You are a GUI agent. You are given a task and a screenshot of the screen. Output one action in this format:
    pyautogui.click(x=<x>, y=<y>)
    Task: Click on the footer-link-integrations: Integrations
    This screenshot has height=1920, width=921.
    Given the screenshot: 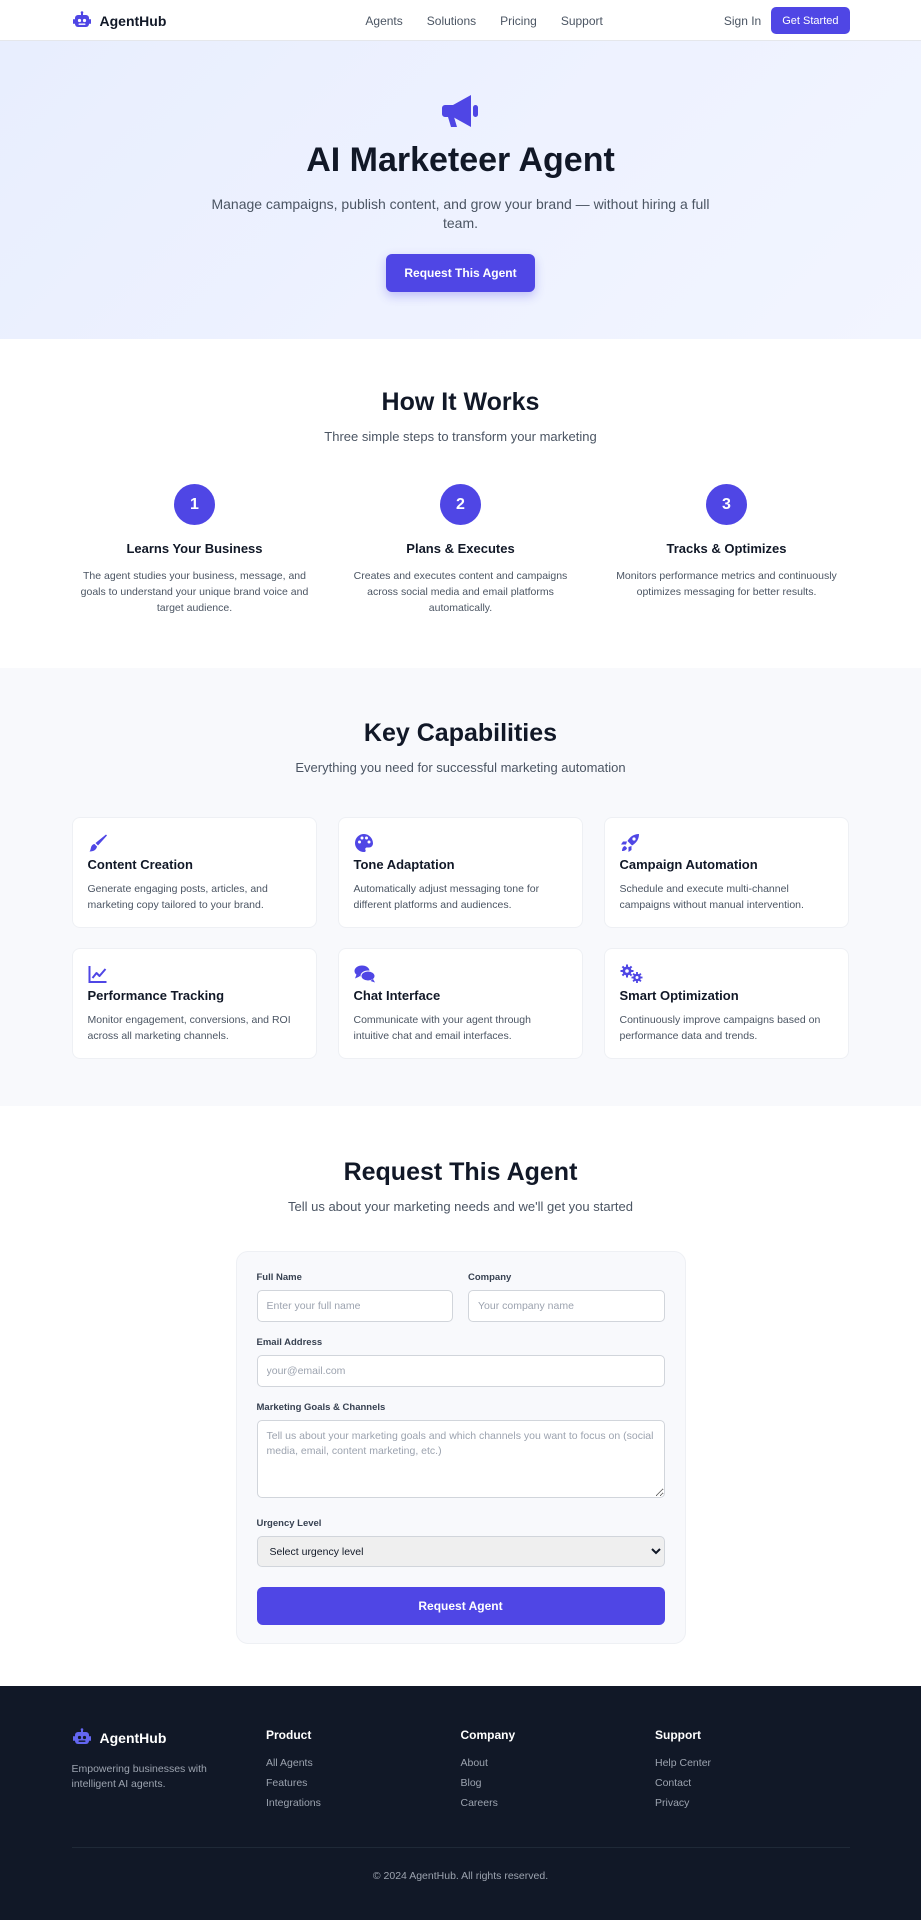 What is the action you would take?
    pyautogui.click(x=363, y=1803)
    